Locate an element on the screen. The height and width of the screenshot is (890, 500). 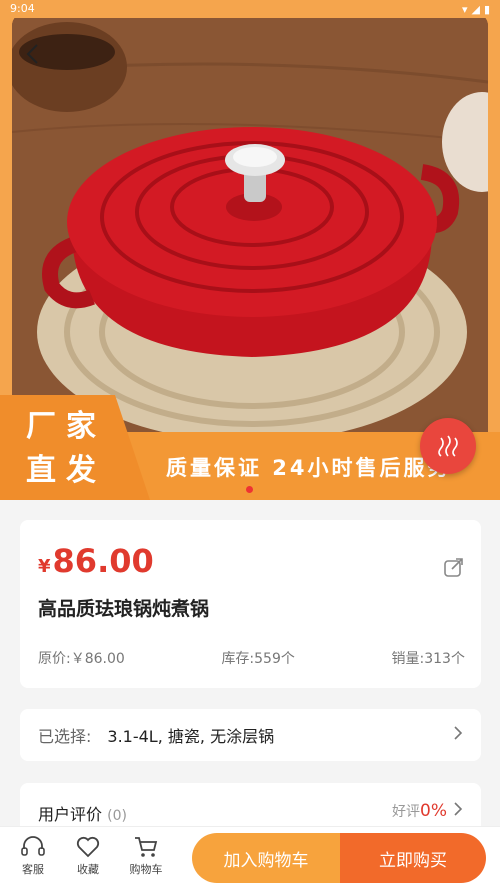
tab-cart: 购物车 is located at coordinates (146, 856).